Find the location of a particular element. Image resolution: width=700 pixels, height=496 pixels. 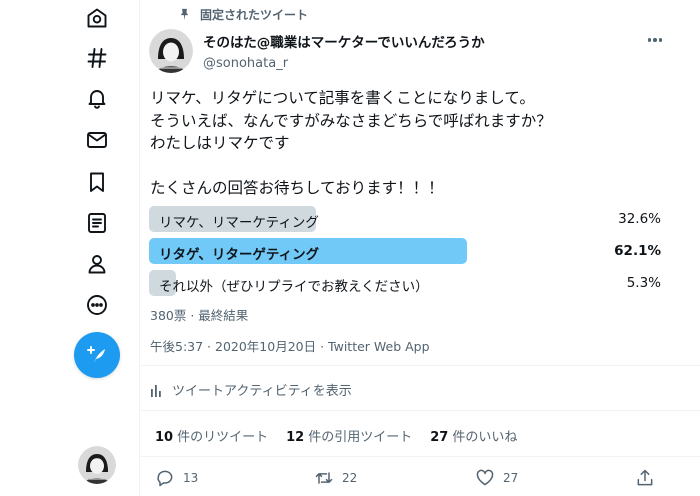

reply-count: 13 is located at coordinates (191, 478).